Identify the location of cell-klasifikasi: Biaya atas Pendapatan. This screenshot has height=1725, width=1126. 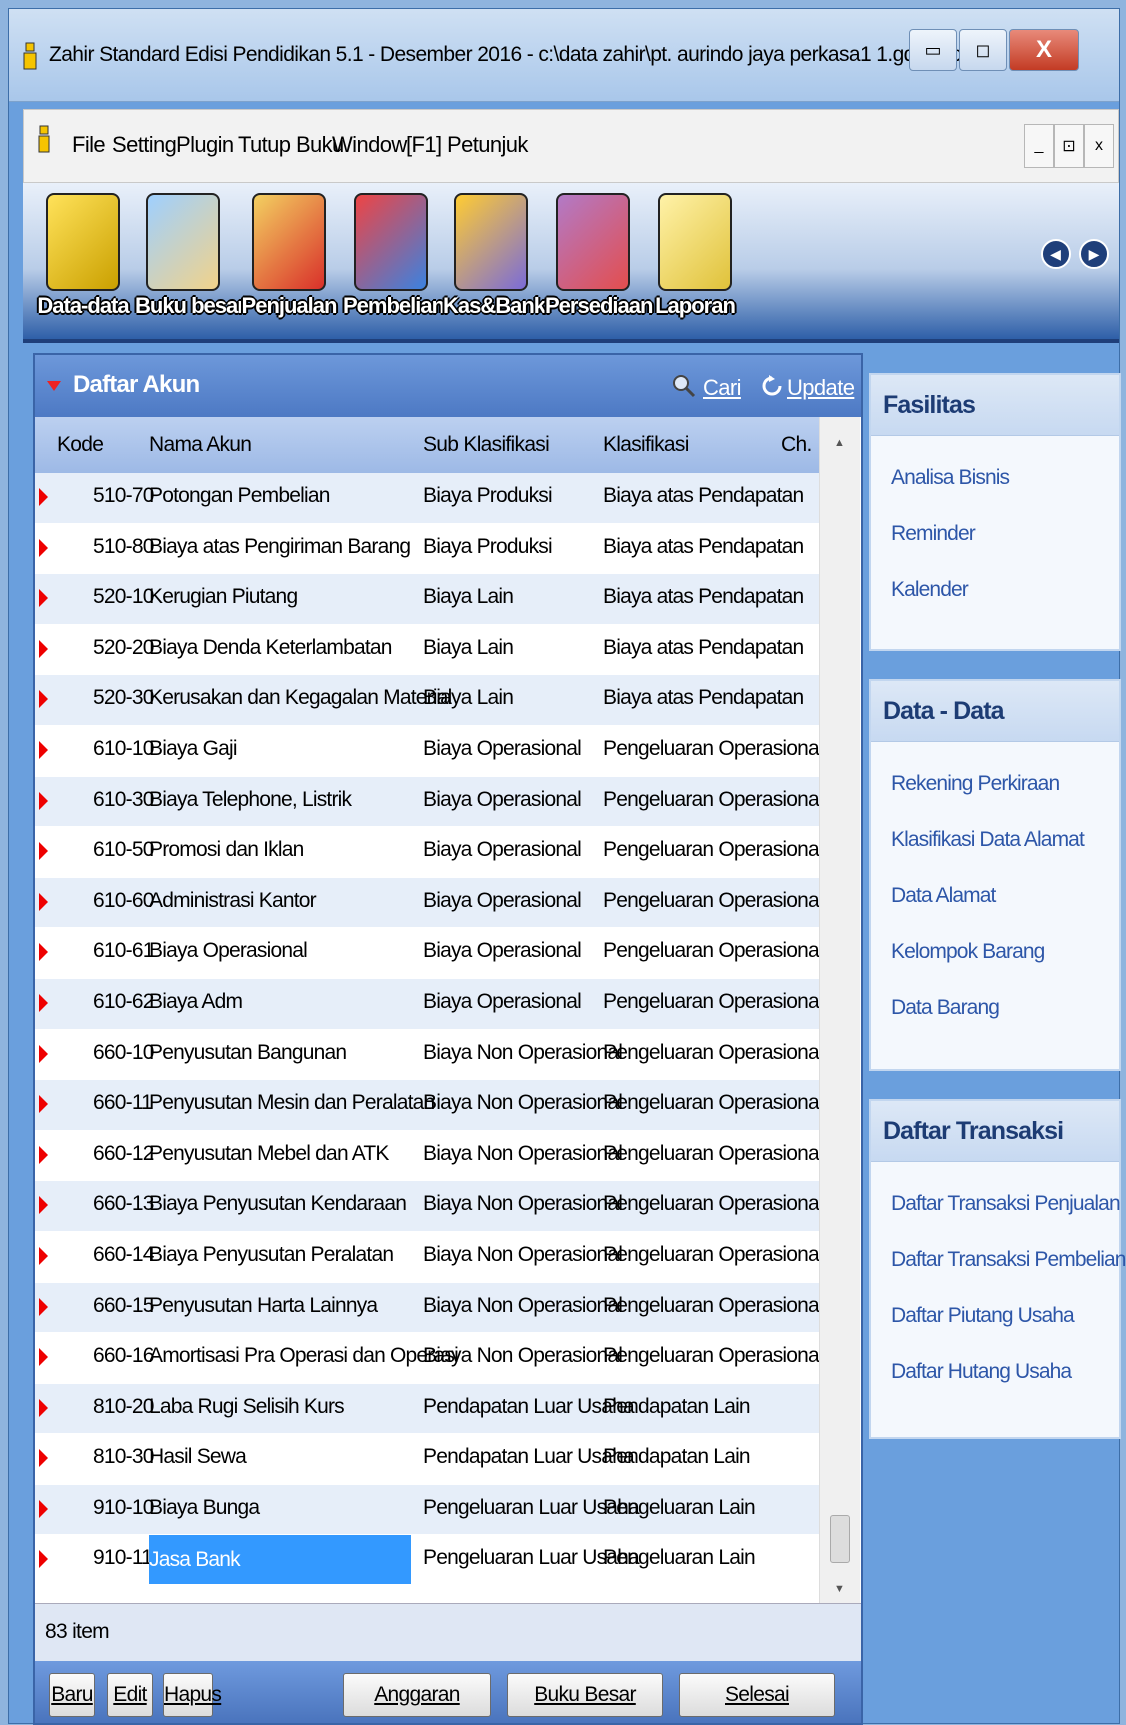
(703, 546).